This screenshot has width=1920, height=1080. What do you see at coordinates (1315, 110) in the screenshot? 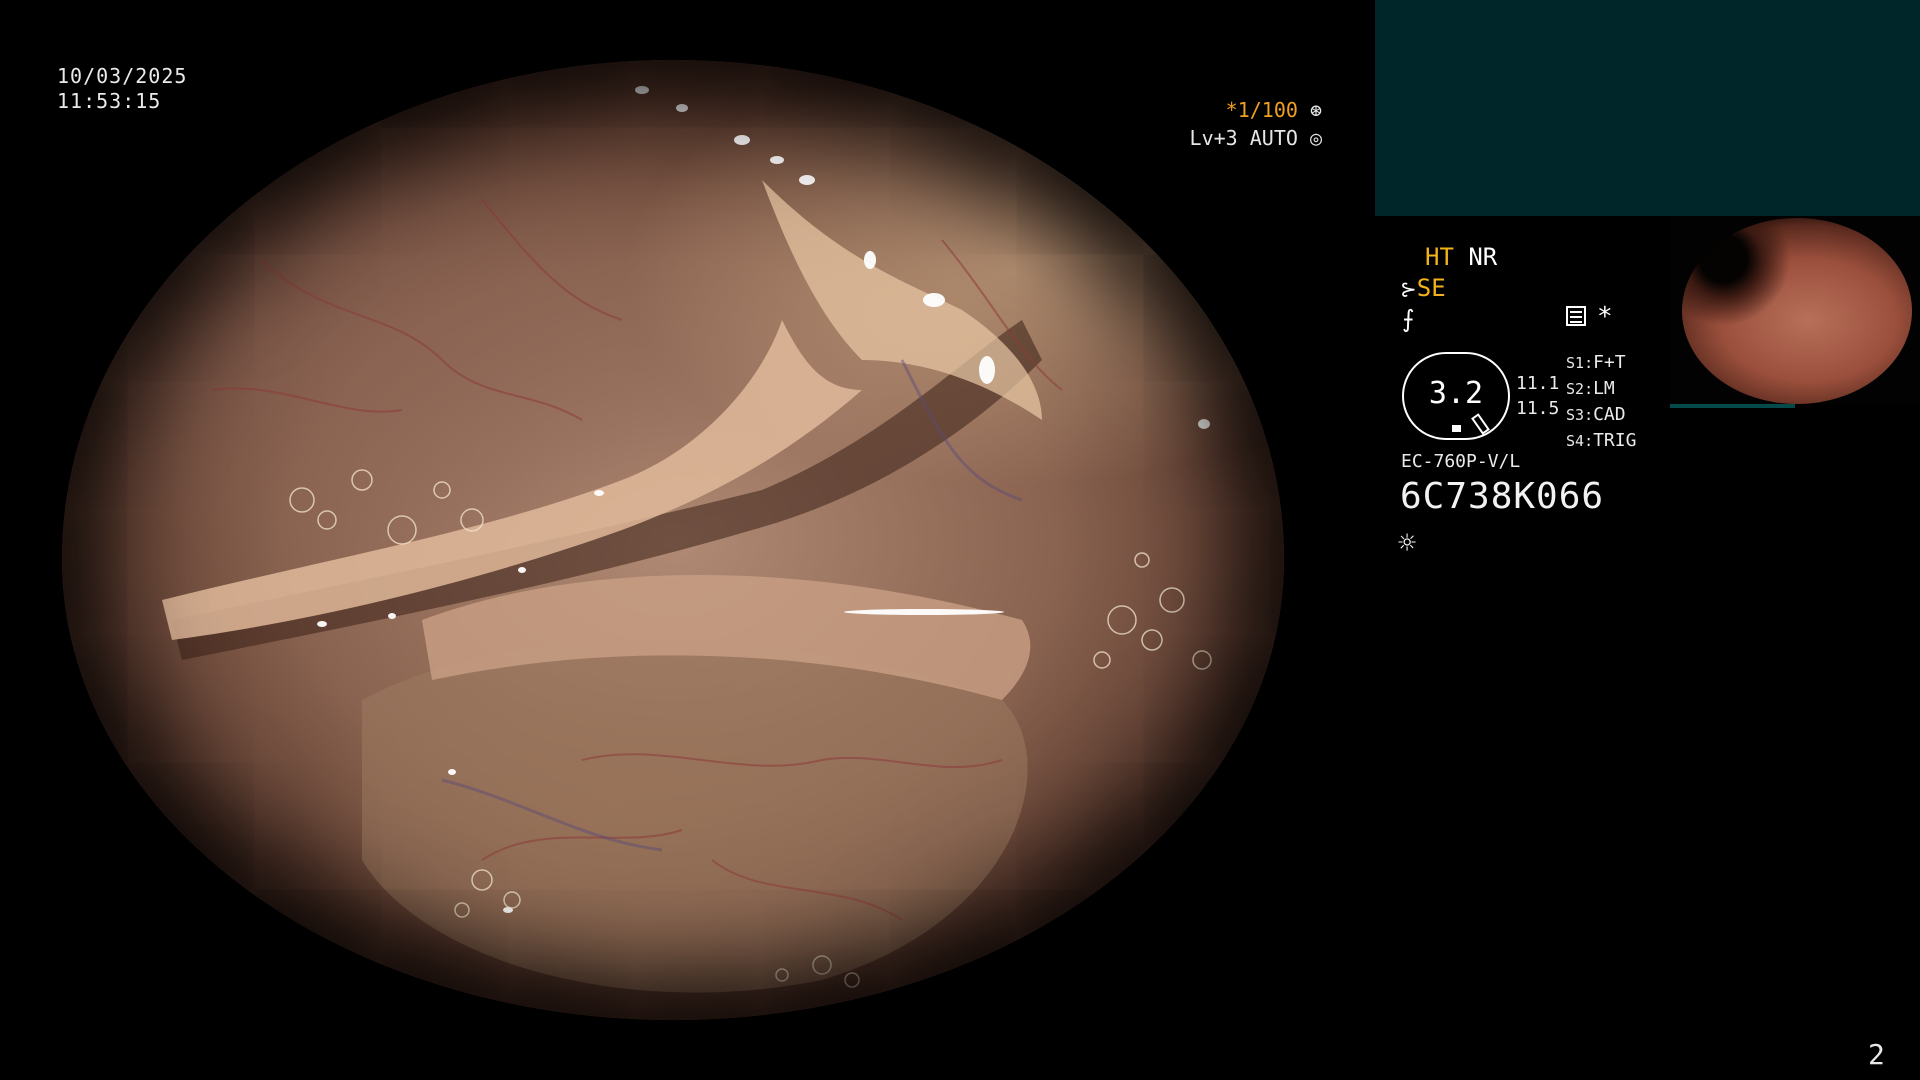
I see `shutter-icon: ⊛` at bounding box center [1315, 110].